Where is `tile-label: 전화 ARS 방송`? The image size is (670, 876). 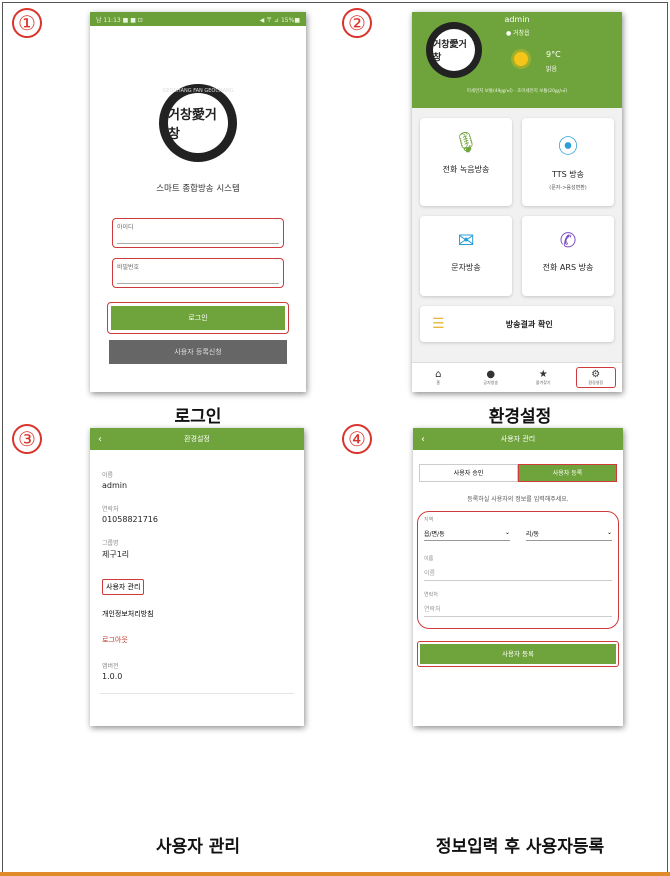
tile-label: 전화 ARS 방송 is located at coordinates (568, 267).